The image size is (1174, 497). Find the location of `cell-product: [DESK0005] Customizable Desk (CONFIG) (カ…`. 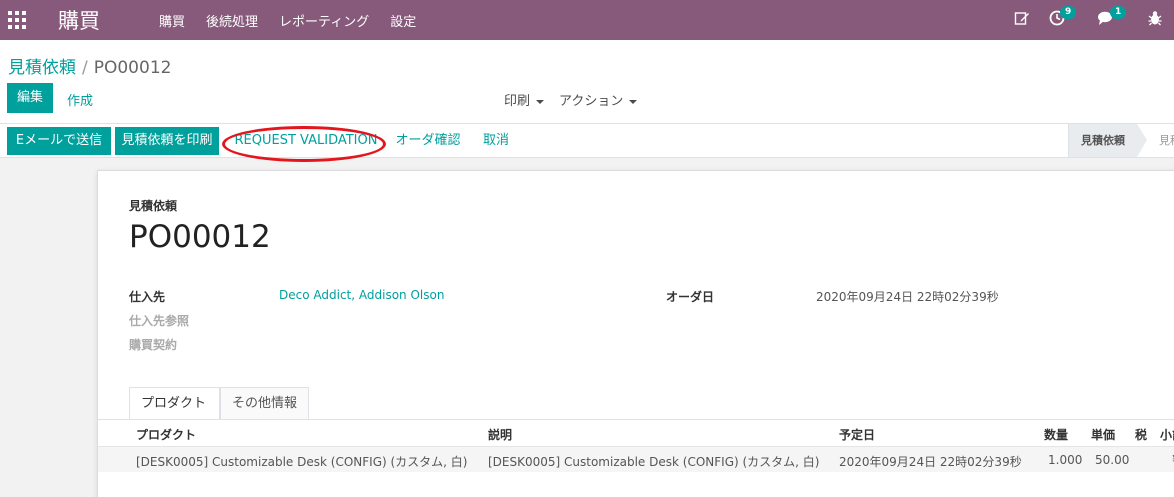

cell-product: [DESK0005] Customizable Desk (CONFIG) (カ… is located at coordinates (302, 462).